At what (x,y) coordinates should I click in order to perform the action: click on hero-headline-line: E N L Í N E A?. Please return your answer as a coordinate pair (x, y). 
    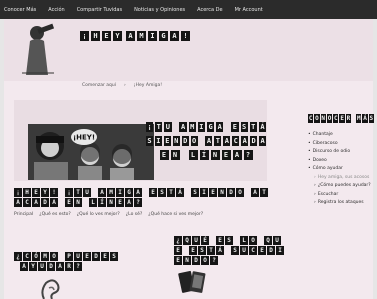
    Looking at the image, I should click on (206, 155).